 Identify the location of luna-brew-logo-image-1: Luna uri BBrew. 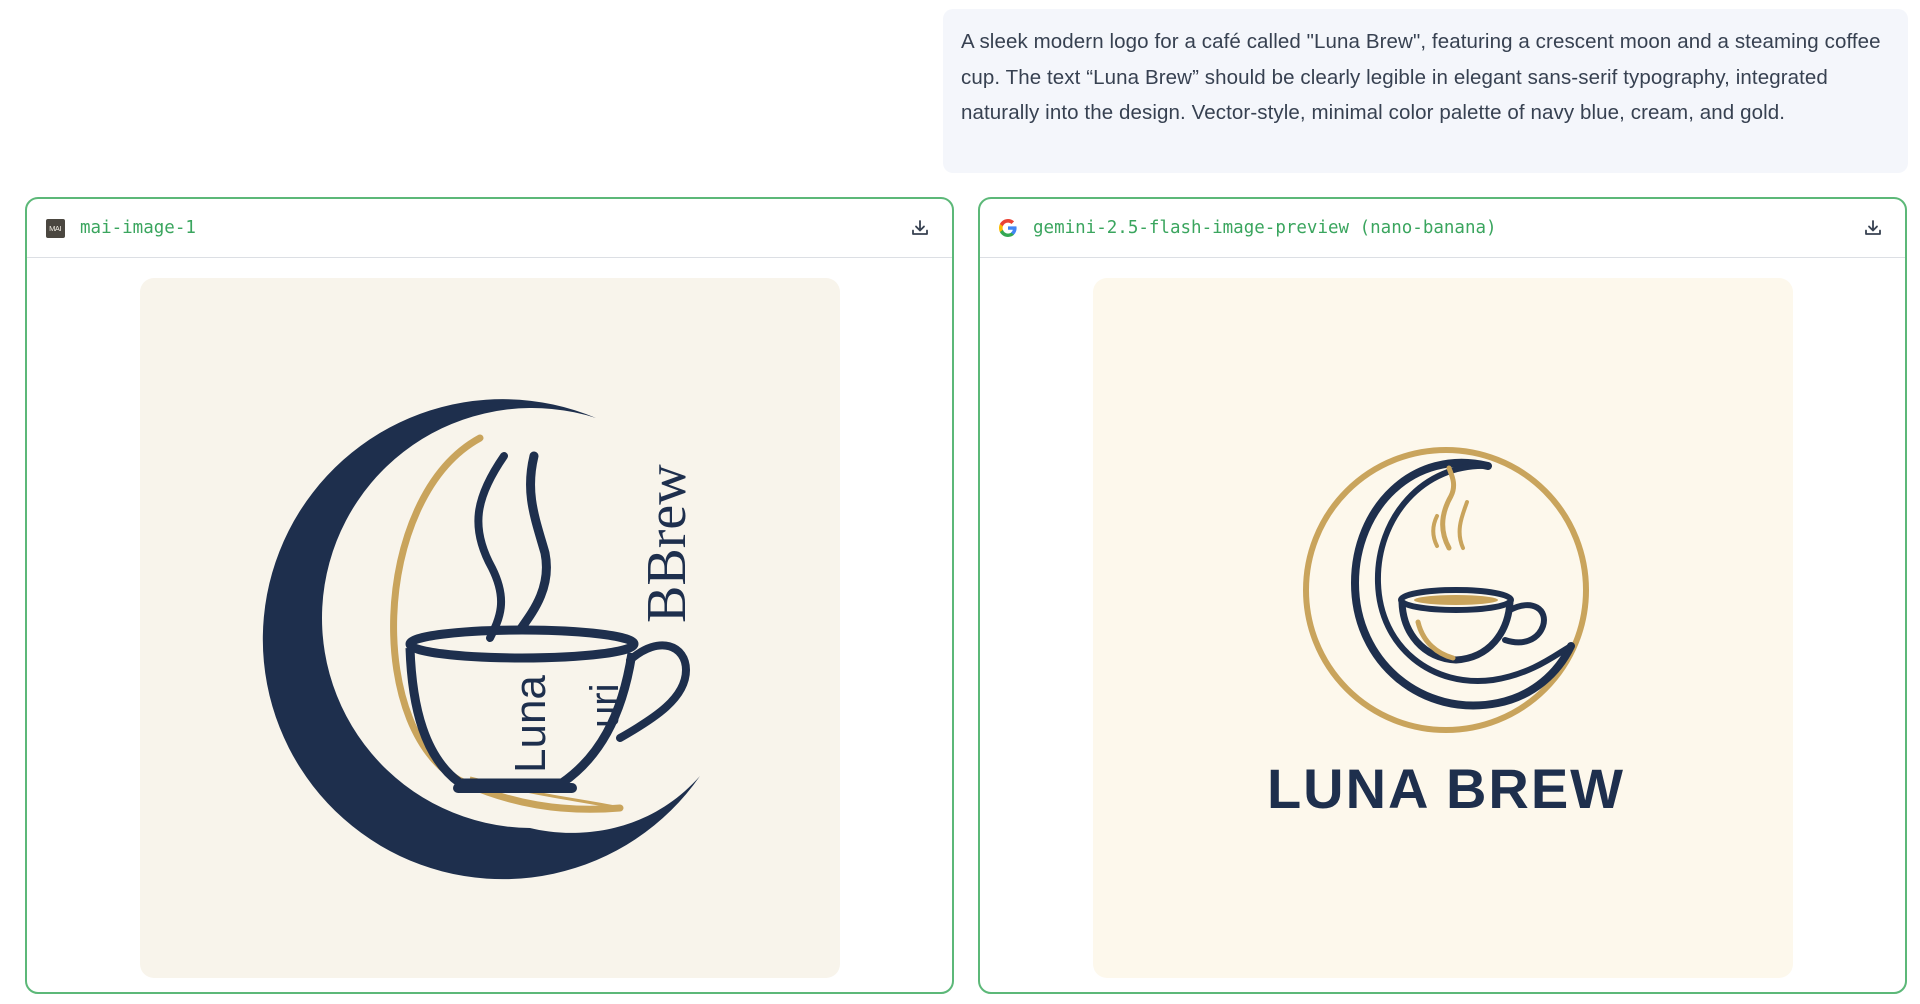
(481, 639).